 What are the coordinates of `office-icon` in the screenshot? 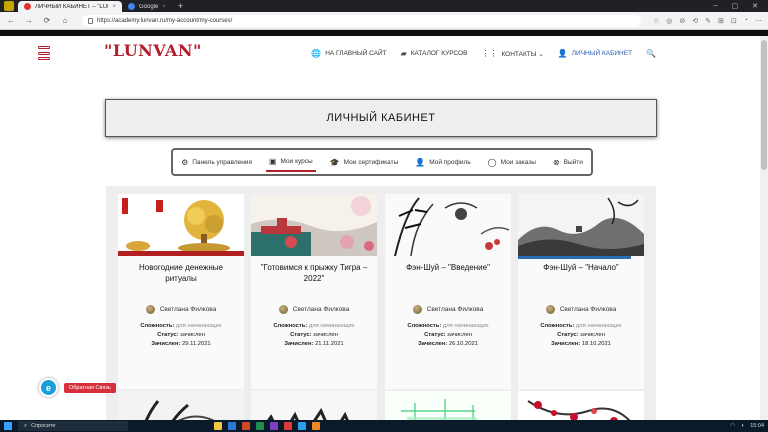 It's located at (246, 426).